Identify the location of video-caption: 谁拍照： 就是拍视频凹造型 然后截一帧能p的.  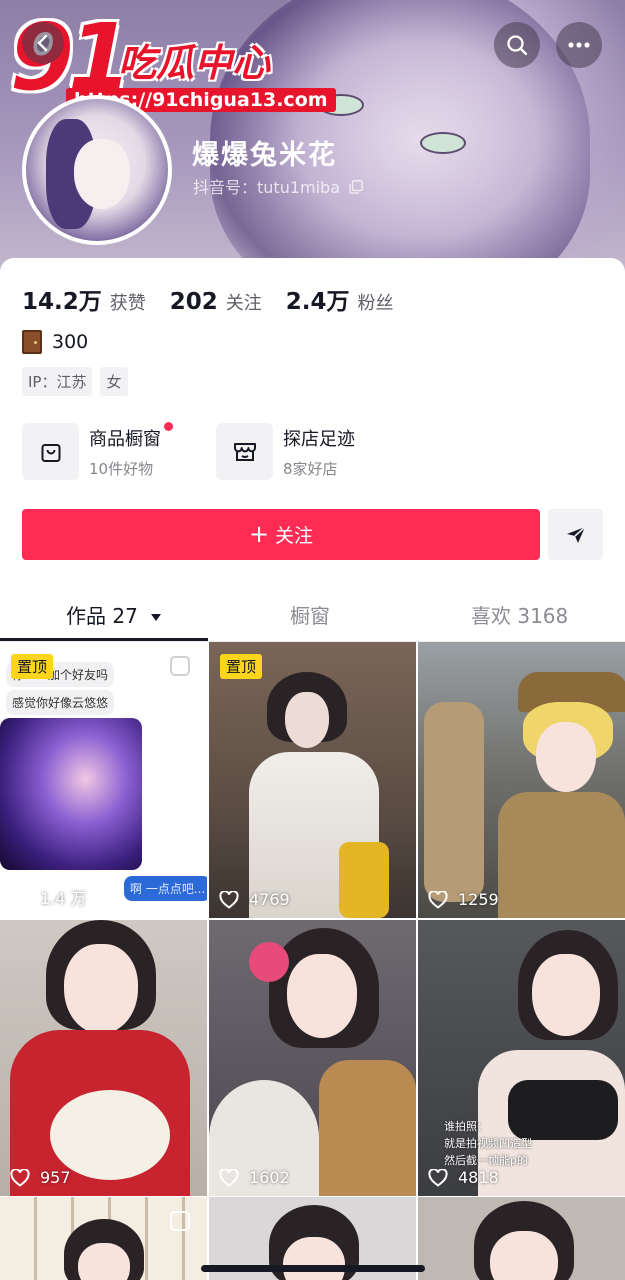
(488, 1143).